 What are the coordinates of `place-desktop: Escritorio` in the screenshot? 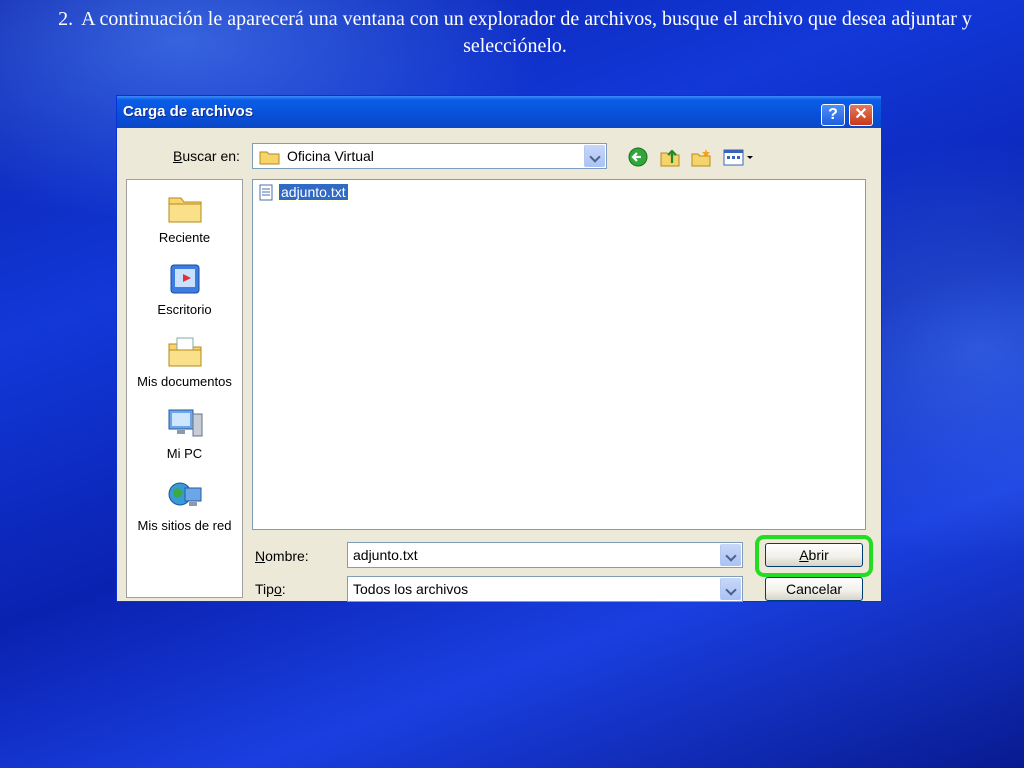 It's located at (184, 289).